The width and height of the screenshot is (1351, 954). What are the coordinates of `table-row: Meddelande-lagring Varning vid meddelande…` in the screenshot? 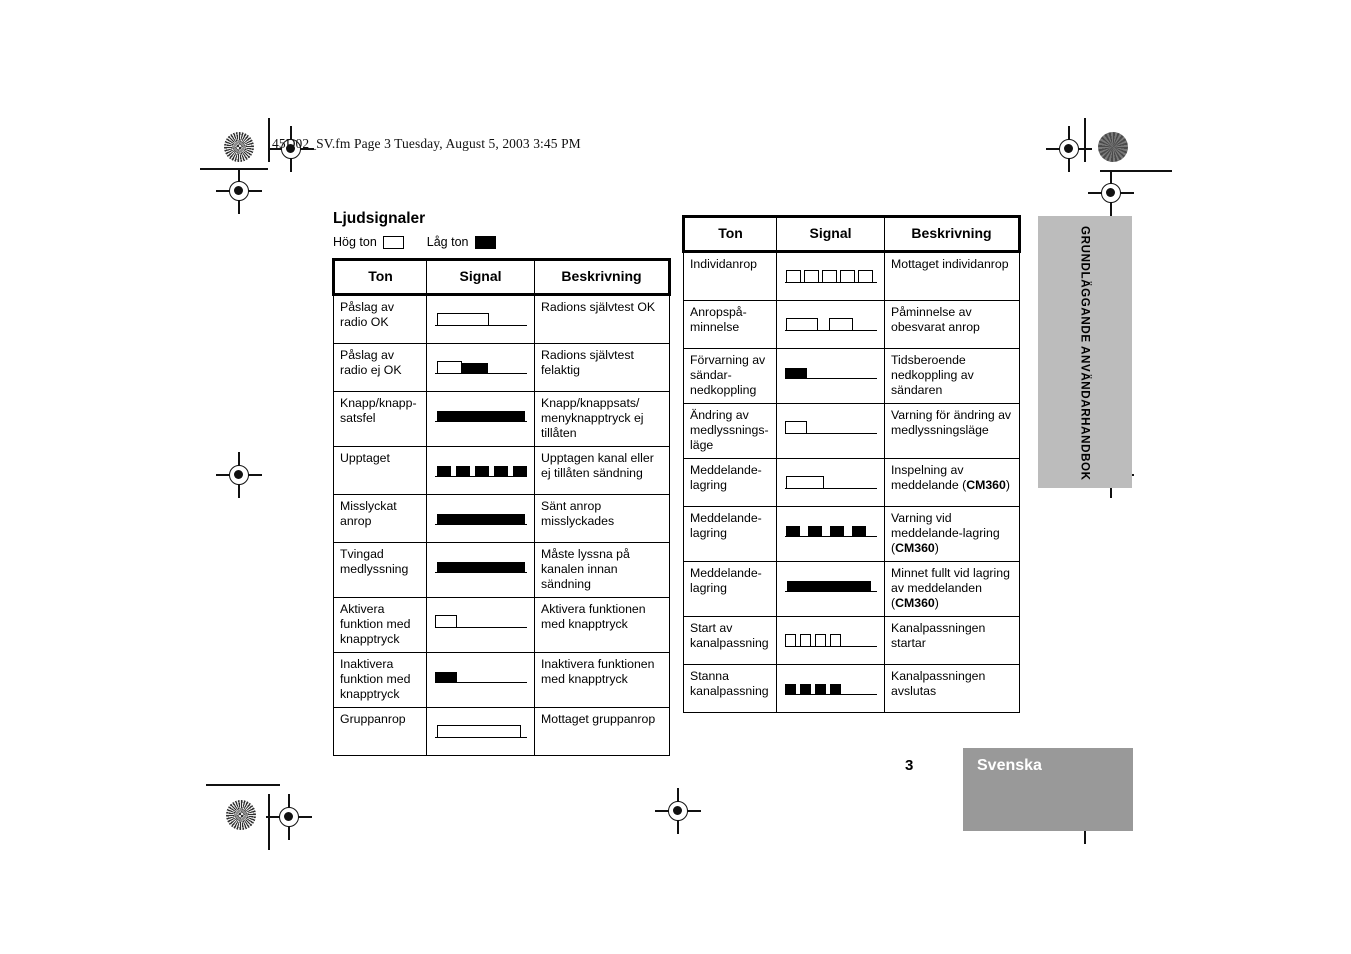 It's located at (851, 534).